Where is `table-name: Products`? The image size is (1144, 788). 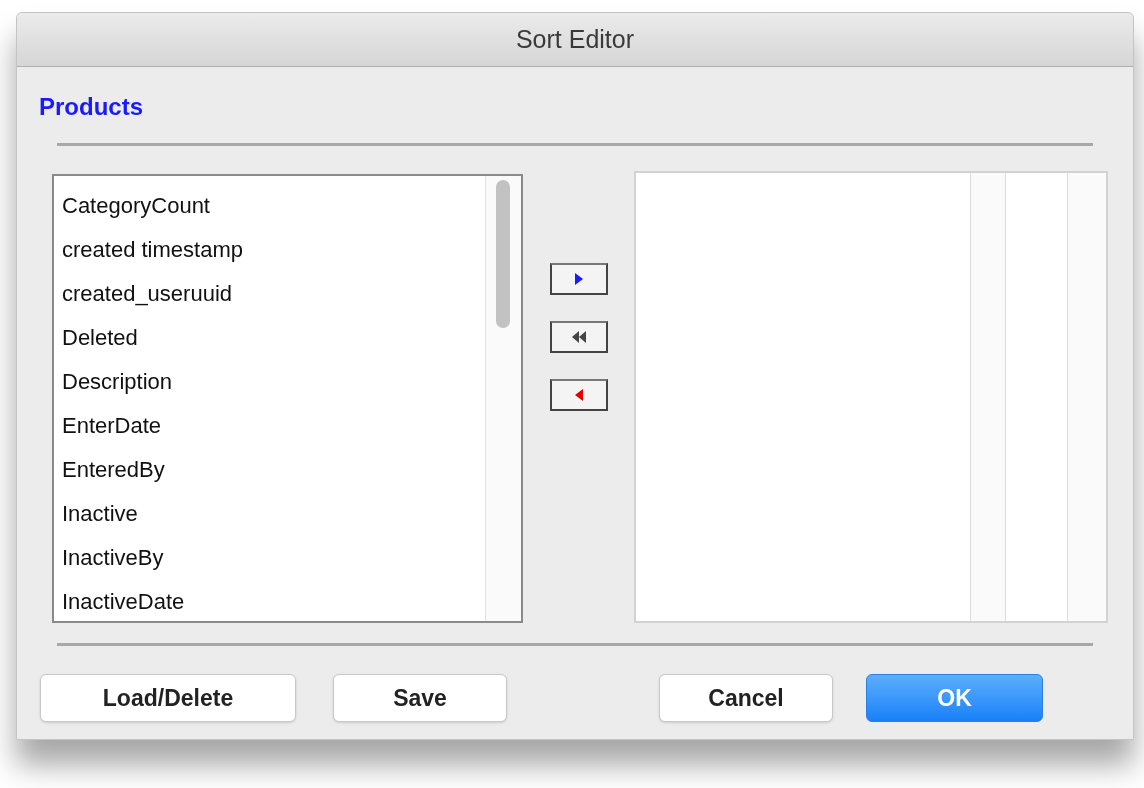
table-name: Products is located at coordinates (91, 106).